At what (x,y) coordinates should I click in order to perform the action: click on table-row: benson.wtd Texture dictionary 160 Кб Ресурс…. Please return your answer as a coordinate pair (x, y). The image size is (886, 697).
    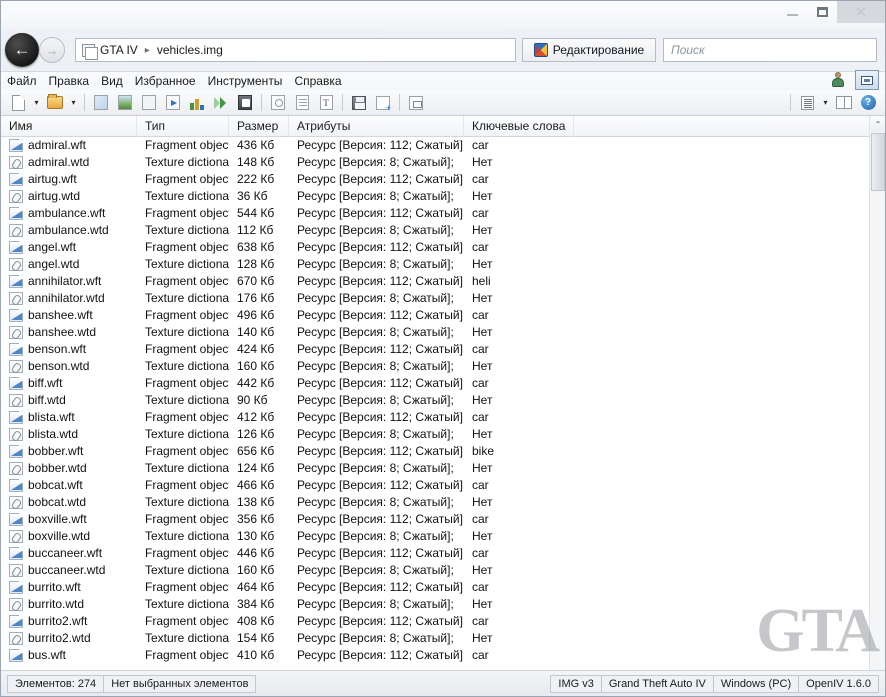
    Looking at the image, I should click on (443, 366).